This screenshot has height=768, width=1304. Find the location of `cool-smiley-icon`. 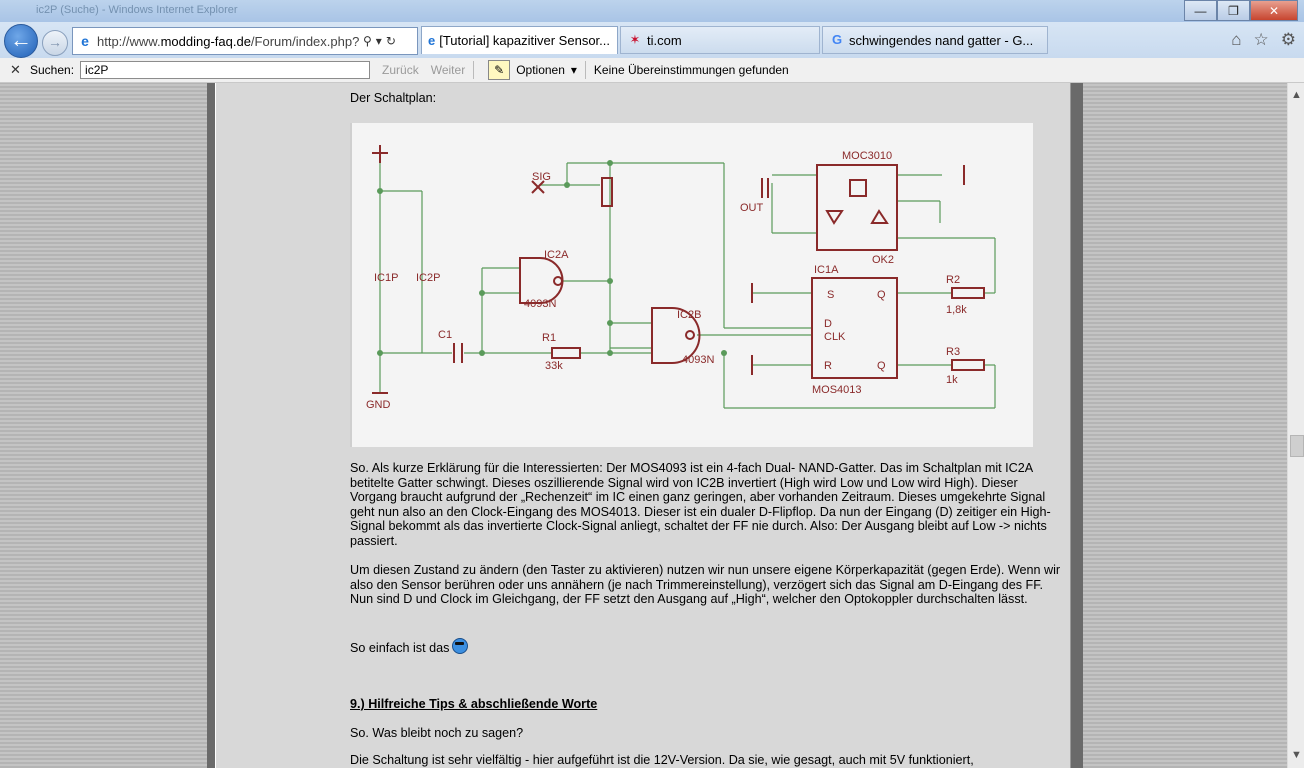

cool-smiley-icon is located at coordinates (460, 646).